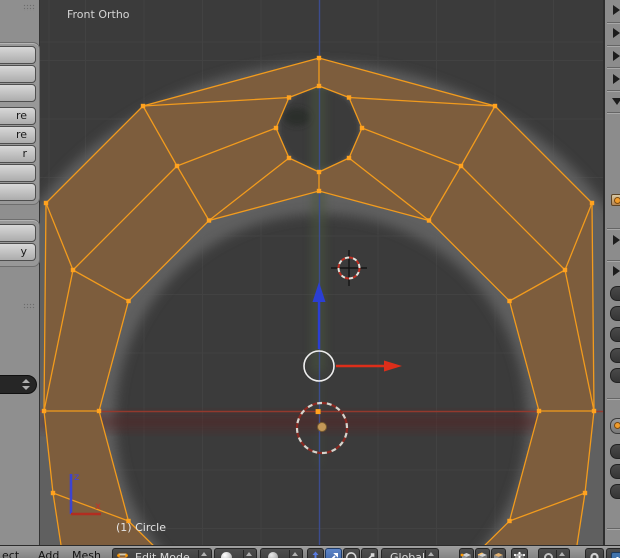  Describe the element at coordinates (48, 553) in the screenshot. I see `menu-add: Add` at that location.